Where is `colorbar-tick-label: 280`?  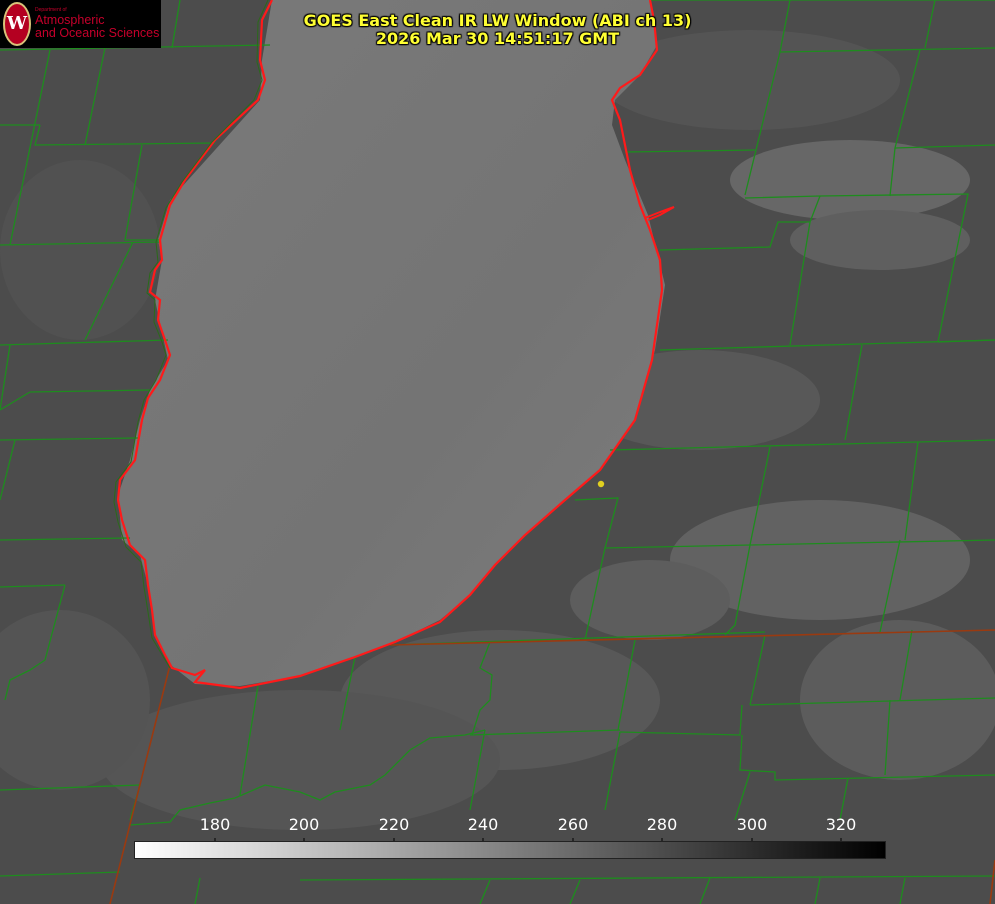
colorbar-tick-label: 280 is located at coordinates (662, 824).